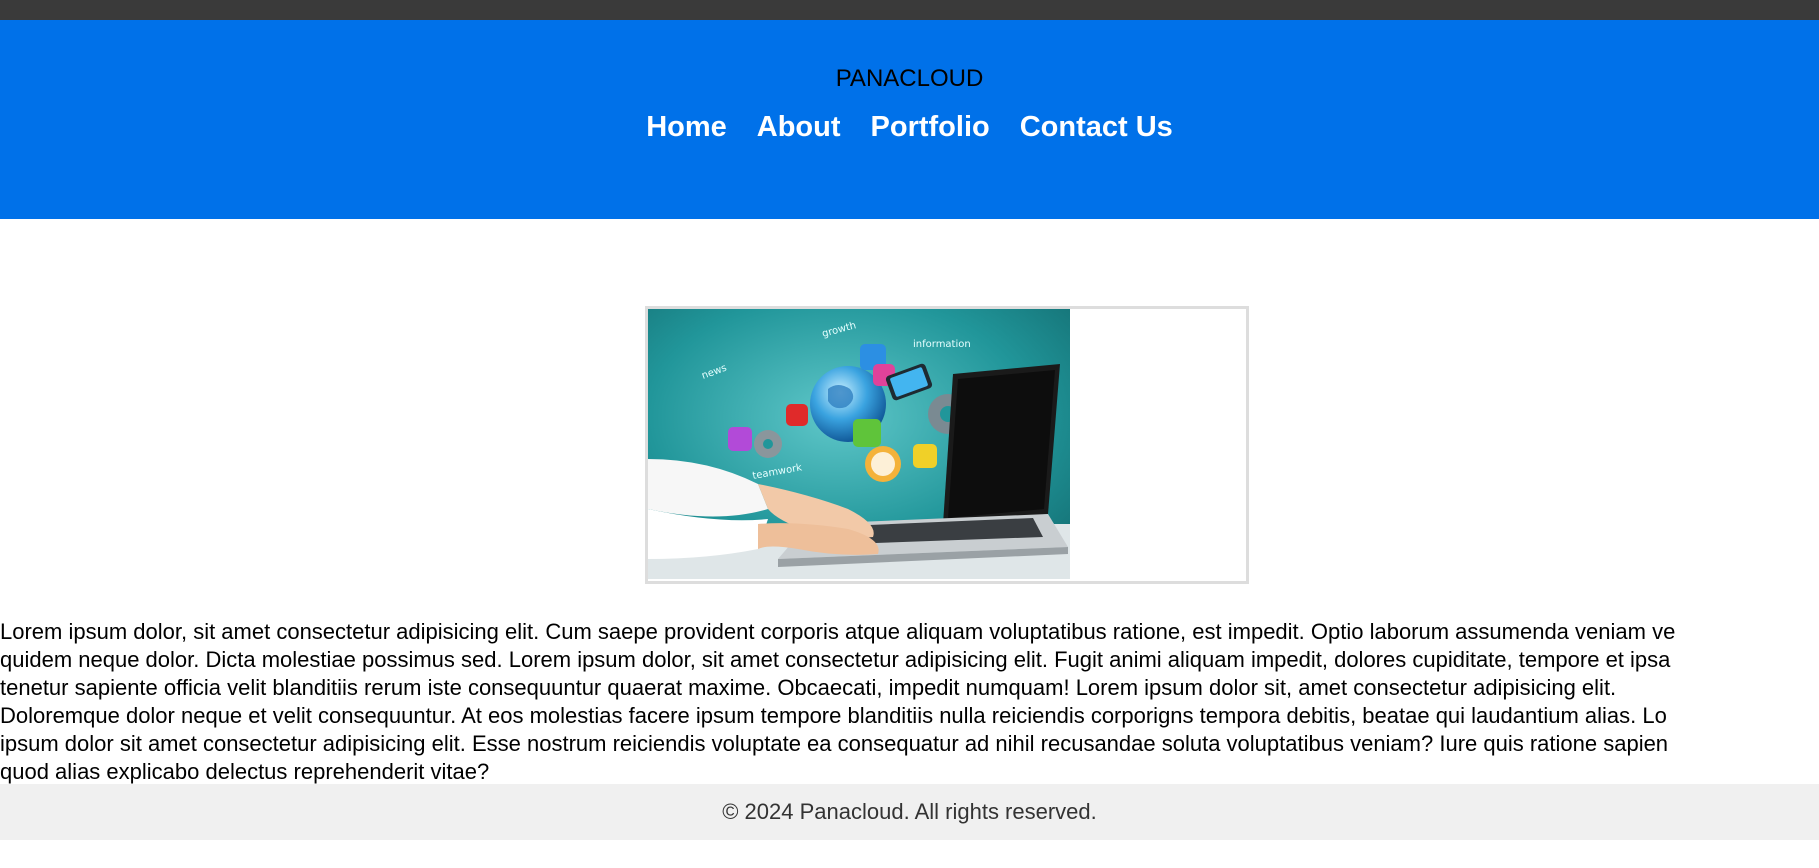 The image size is (1819, 868). I want to click on brand-name: PANACLOUD, so click(909, 78).